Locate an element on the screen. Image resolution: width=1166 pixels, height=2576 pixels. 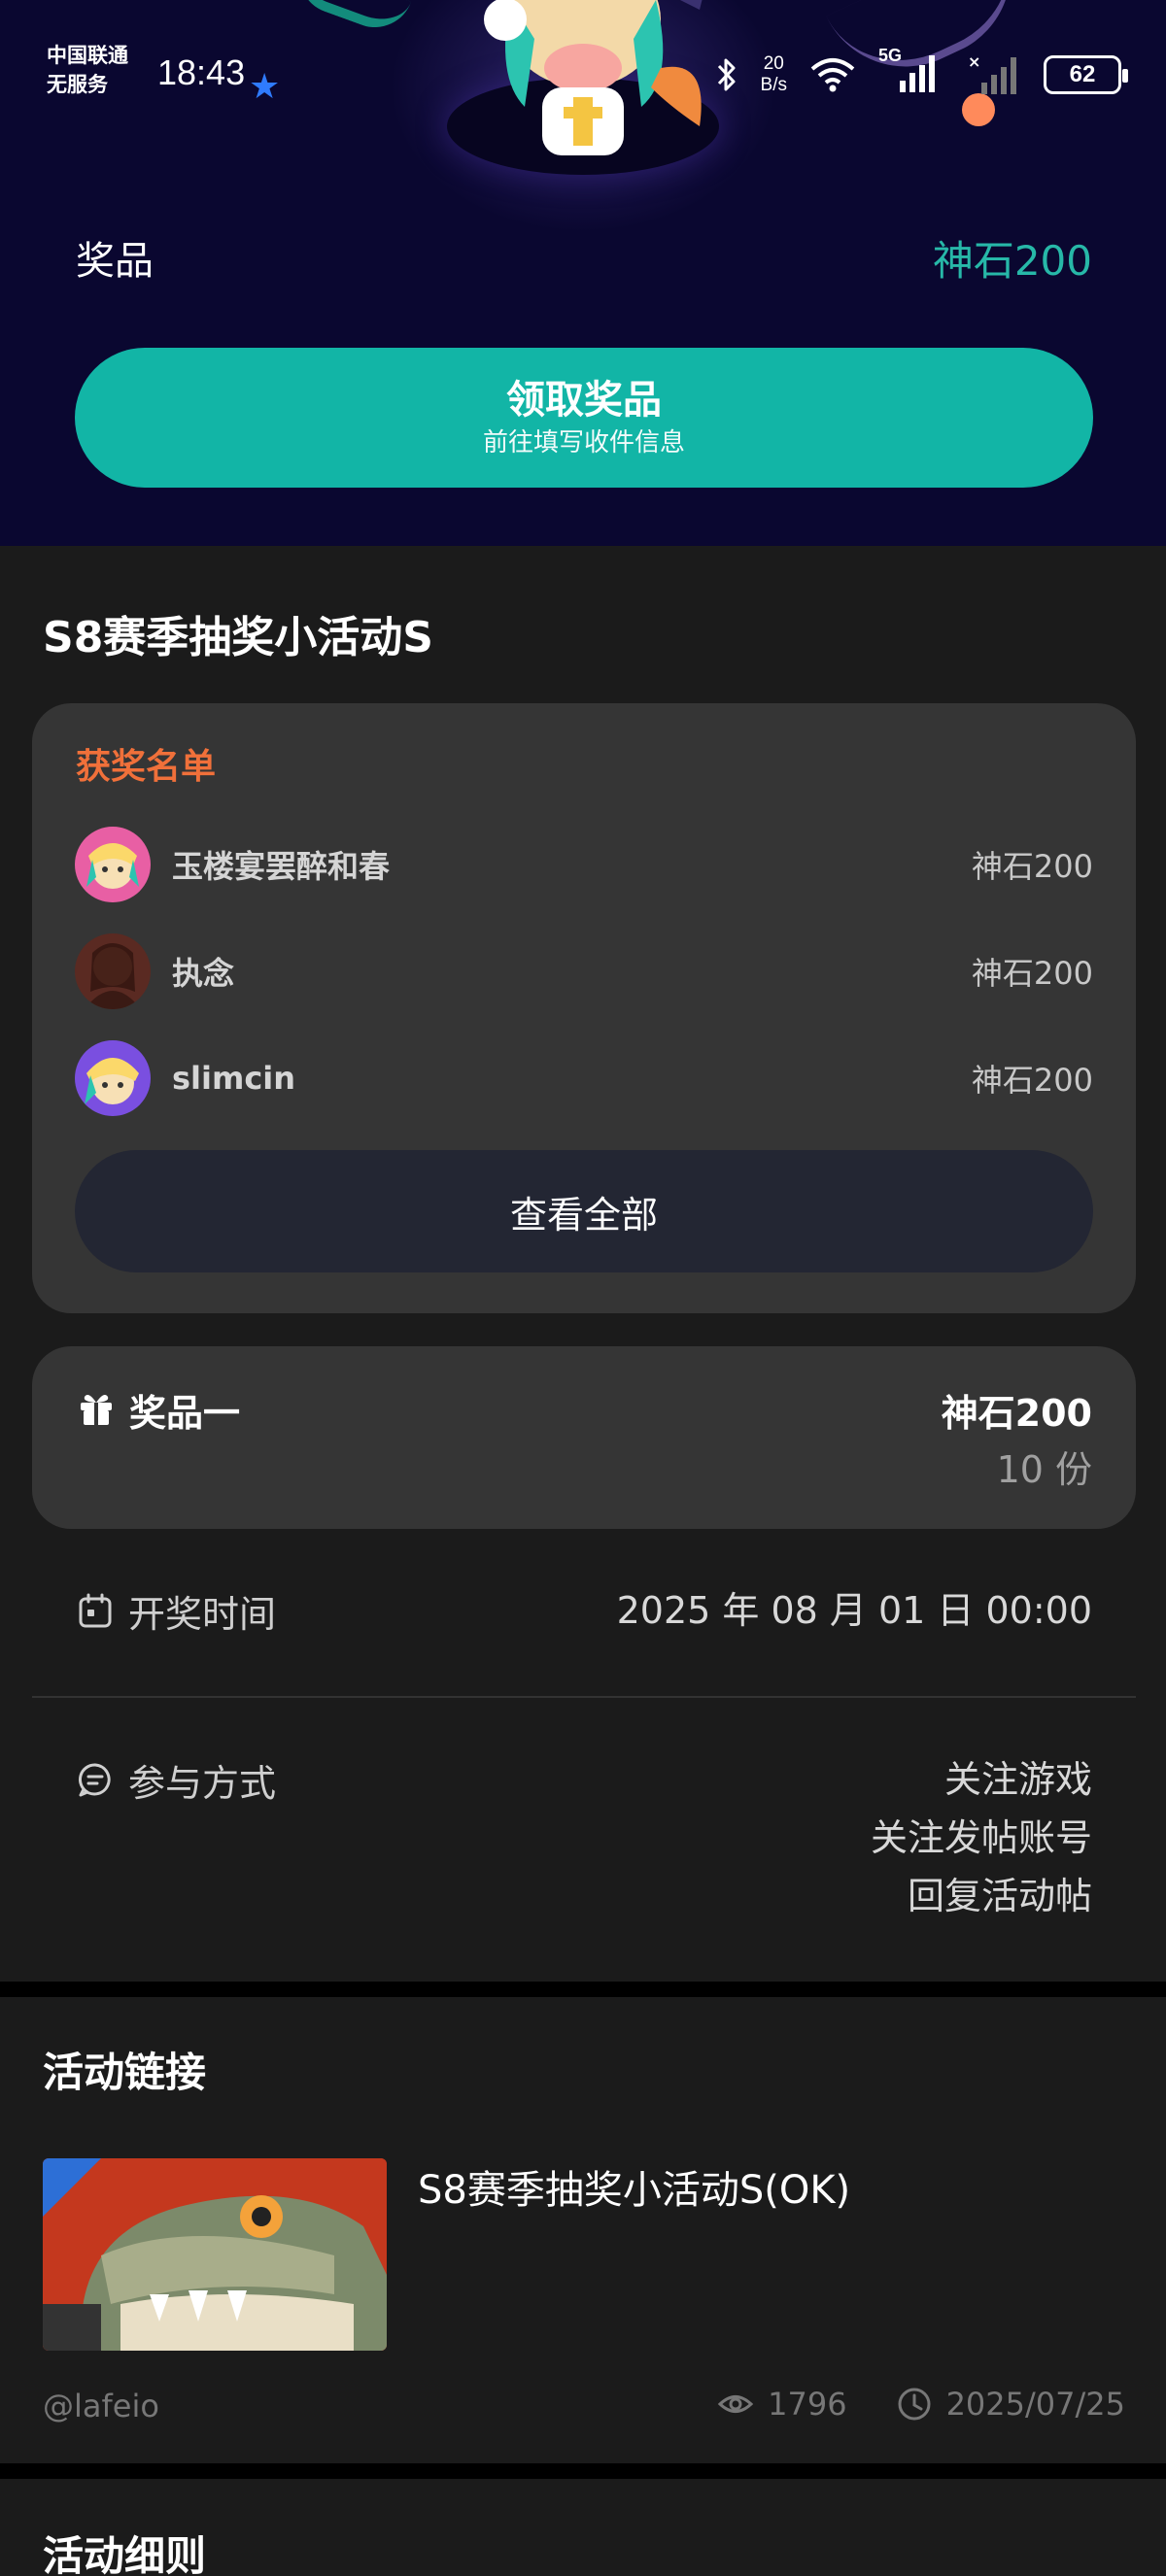
draw-time-value: 2025 年 08 月 01 日 00:00 is located at coordinates (854, 1610).